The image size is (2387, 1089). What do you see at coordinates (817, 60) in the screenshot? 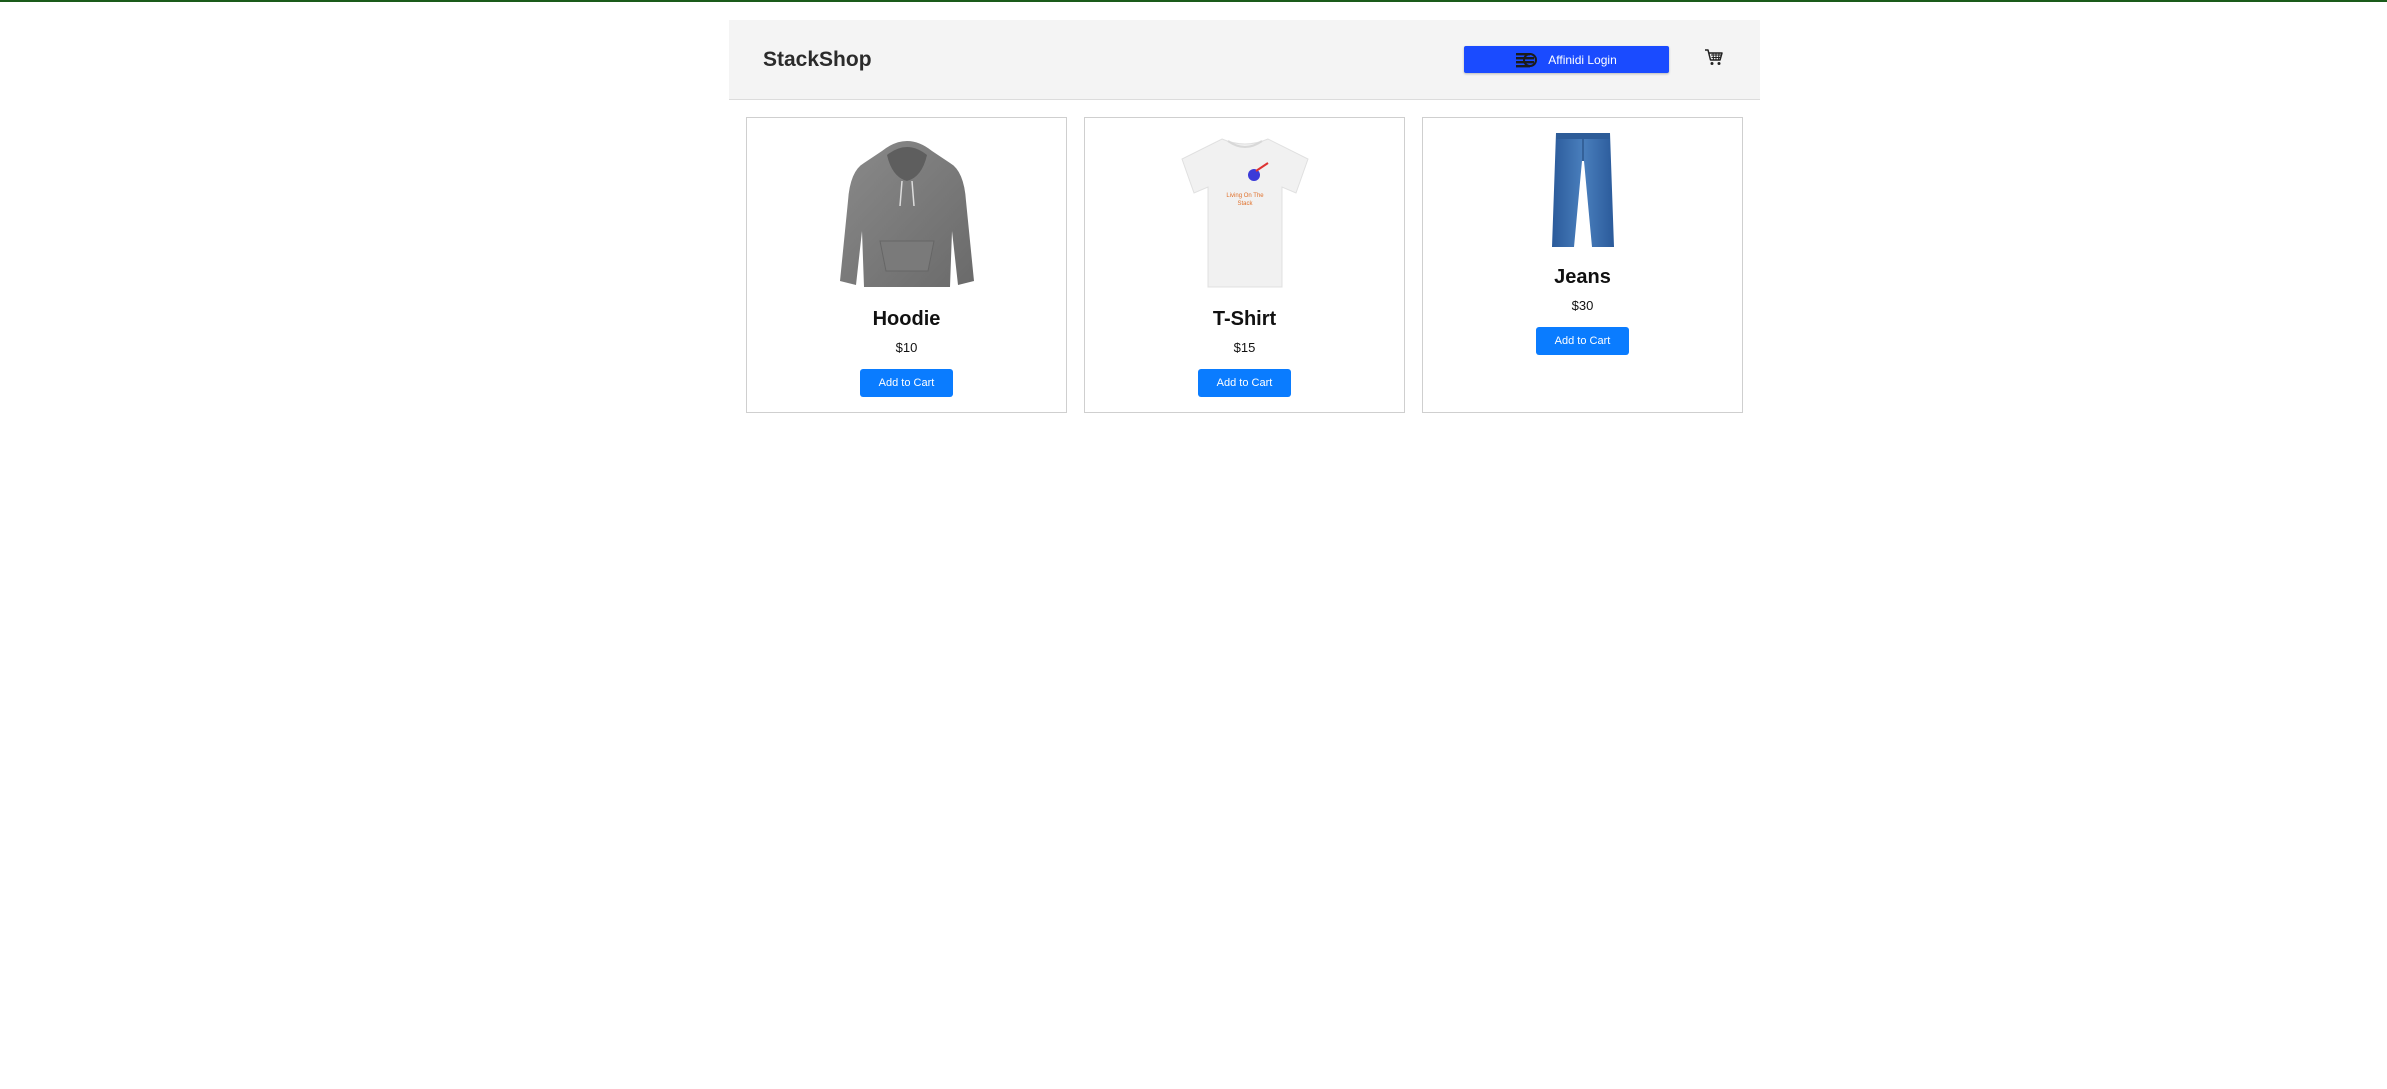
I see `brand-title: StackShop` at bounding box center [817, 60].